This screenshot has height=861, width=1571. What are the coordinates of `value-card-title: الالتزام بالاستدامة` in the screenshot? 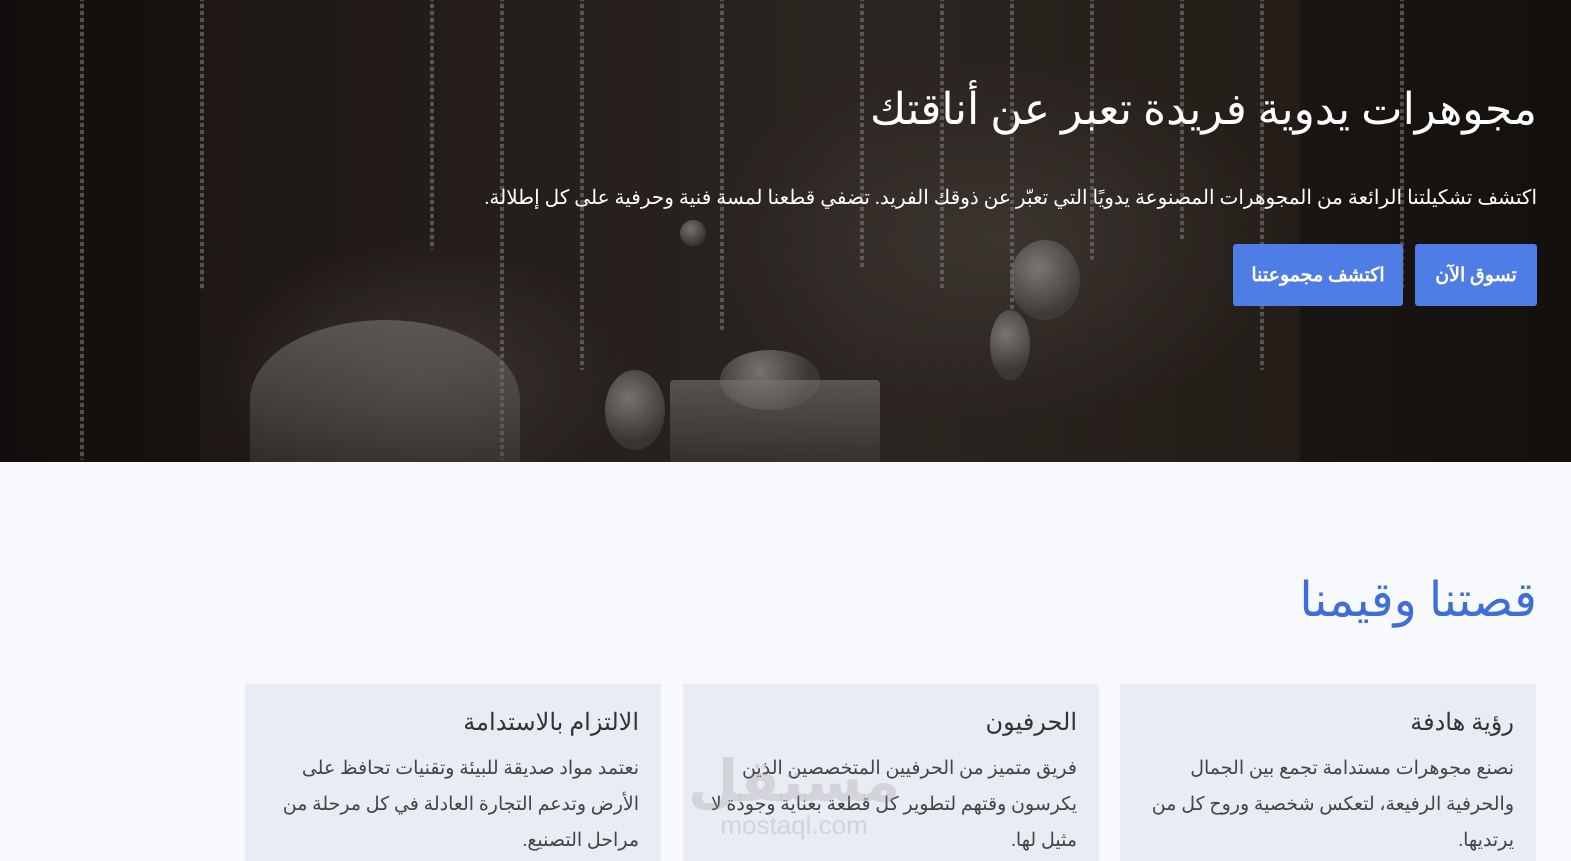 It's located at (551, 723).